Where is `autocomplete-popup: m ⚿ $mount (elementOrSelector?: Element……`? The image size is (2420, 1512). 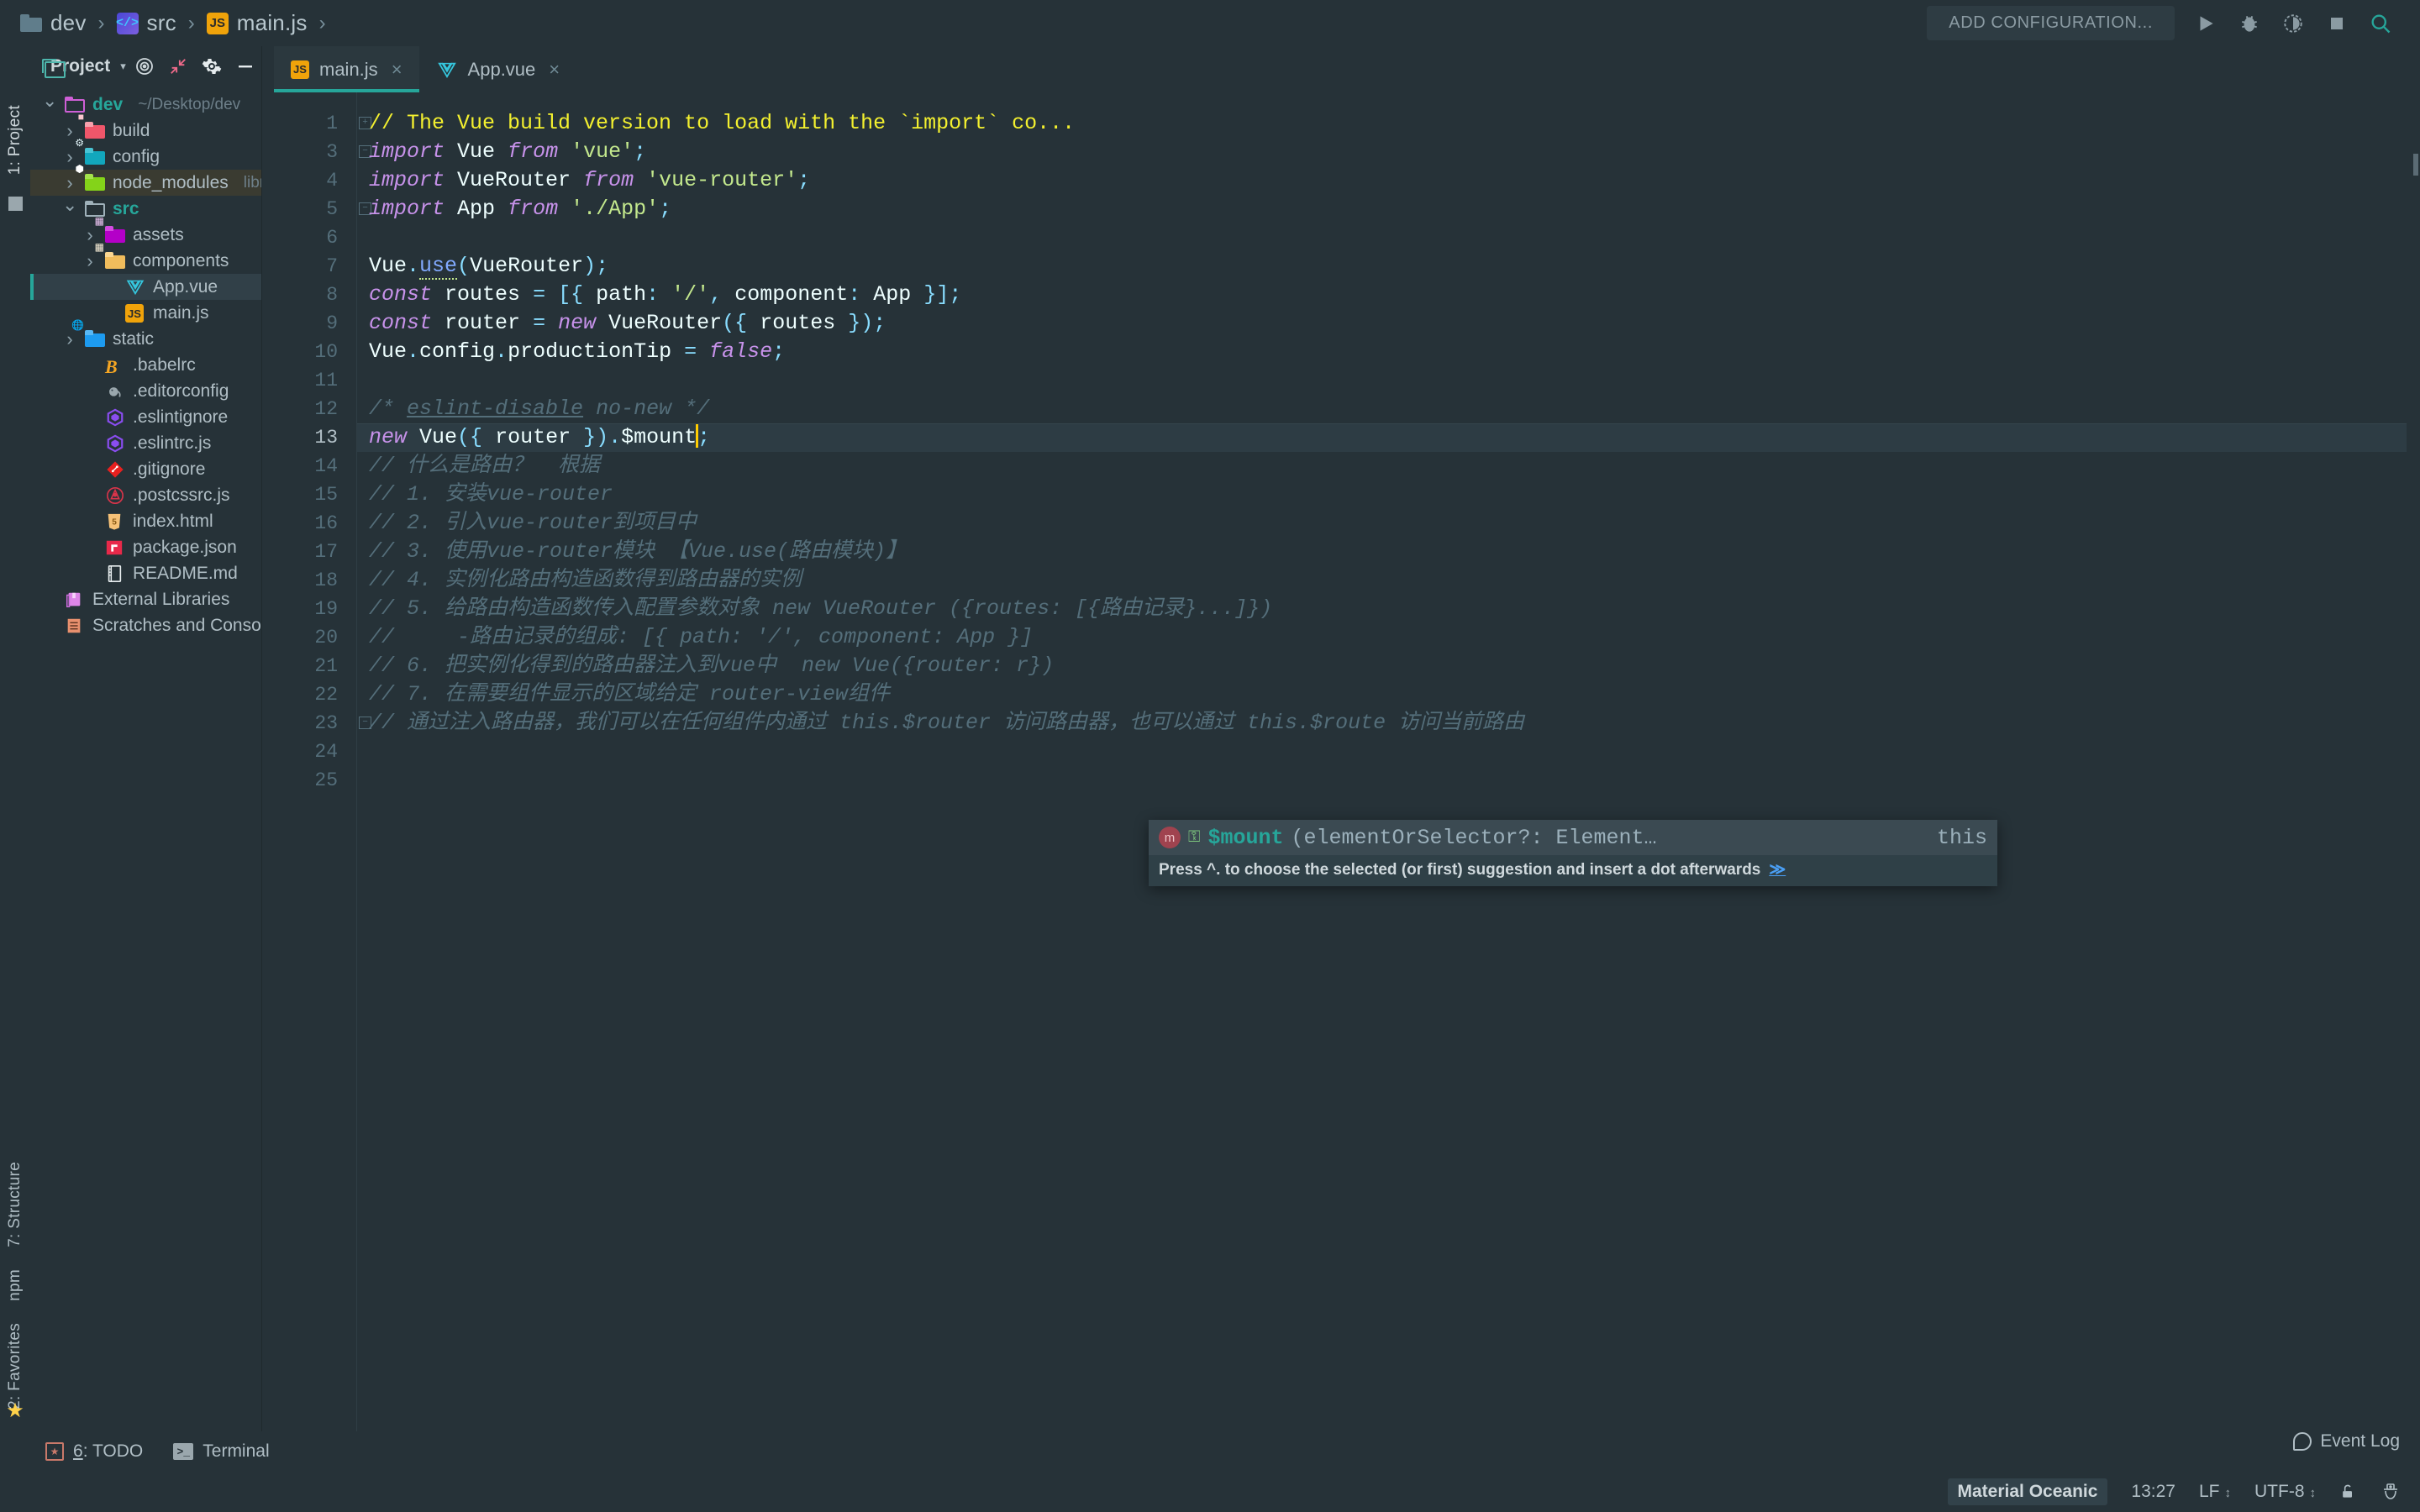 autocomplete-popup: m ⚿ $mount (elementOrSelector?: Element…… is located at coordinates (1573, 853).